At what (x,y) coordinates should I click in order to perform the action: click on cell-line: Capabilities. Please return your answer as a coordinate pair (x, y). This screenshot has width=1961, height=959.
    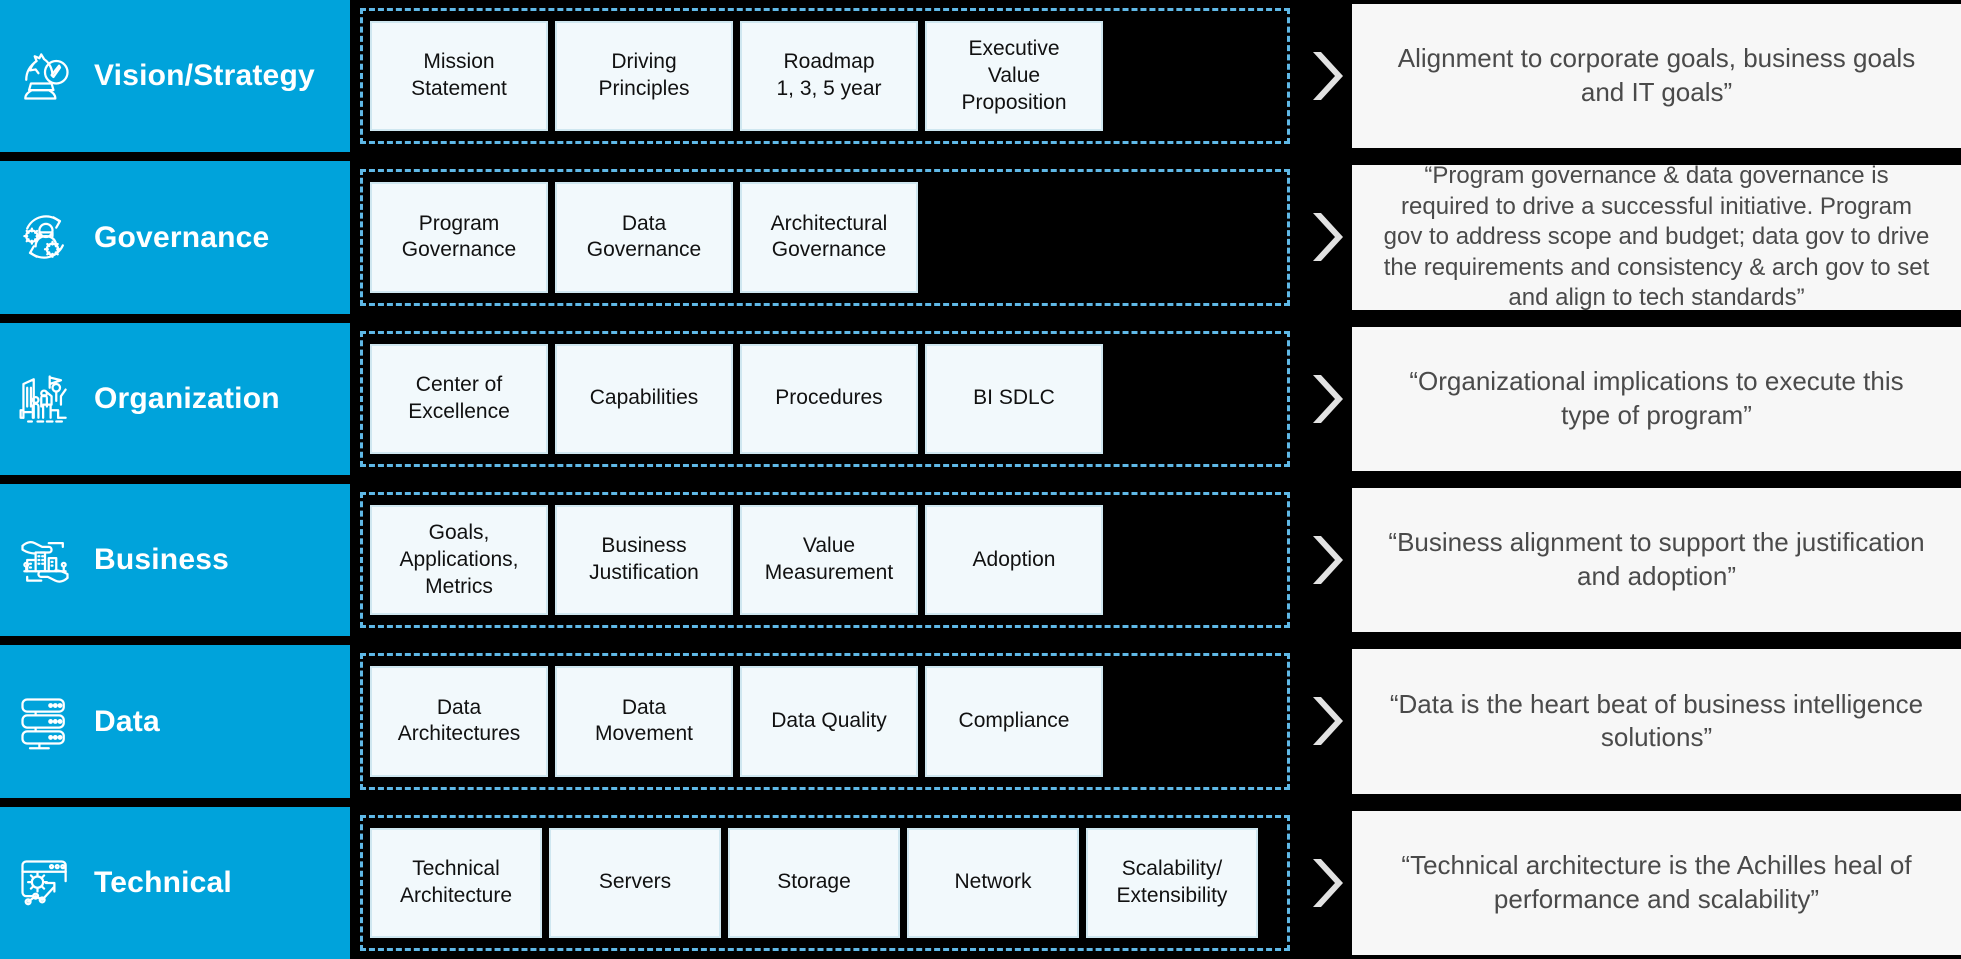
    Looking at the image, I should click on (644, 398).